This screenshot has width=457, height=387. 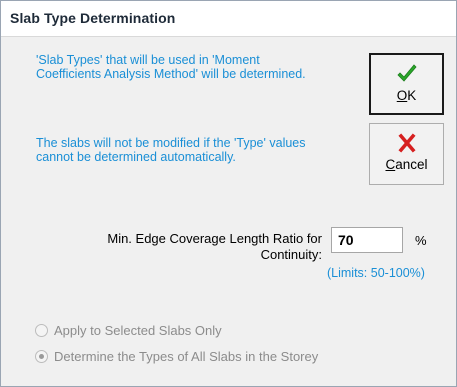 What do you see at coordinates (412, 95) in the screenshot?
I see `ok-label-rest: K` at bounding box center [412, 95].